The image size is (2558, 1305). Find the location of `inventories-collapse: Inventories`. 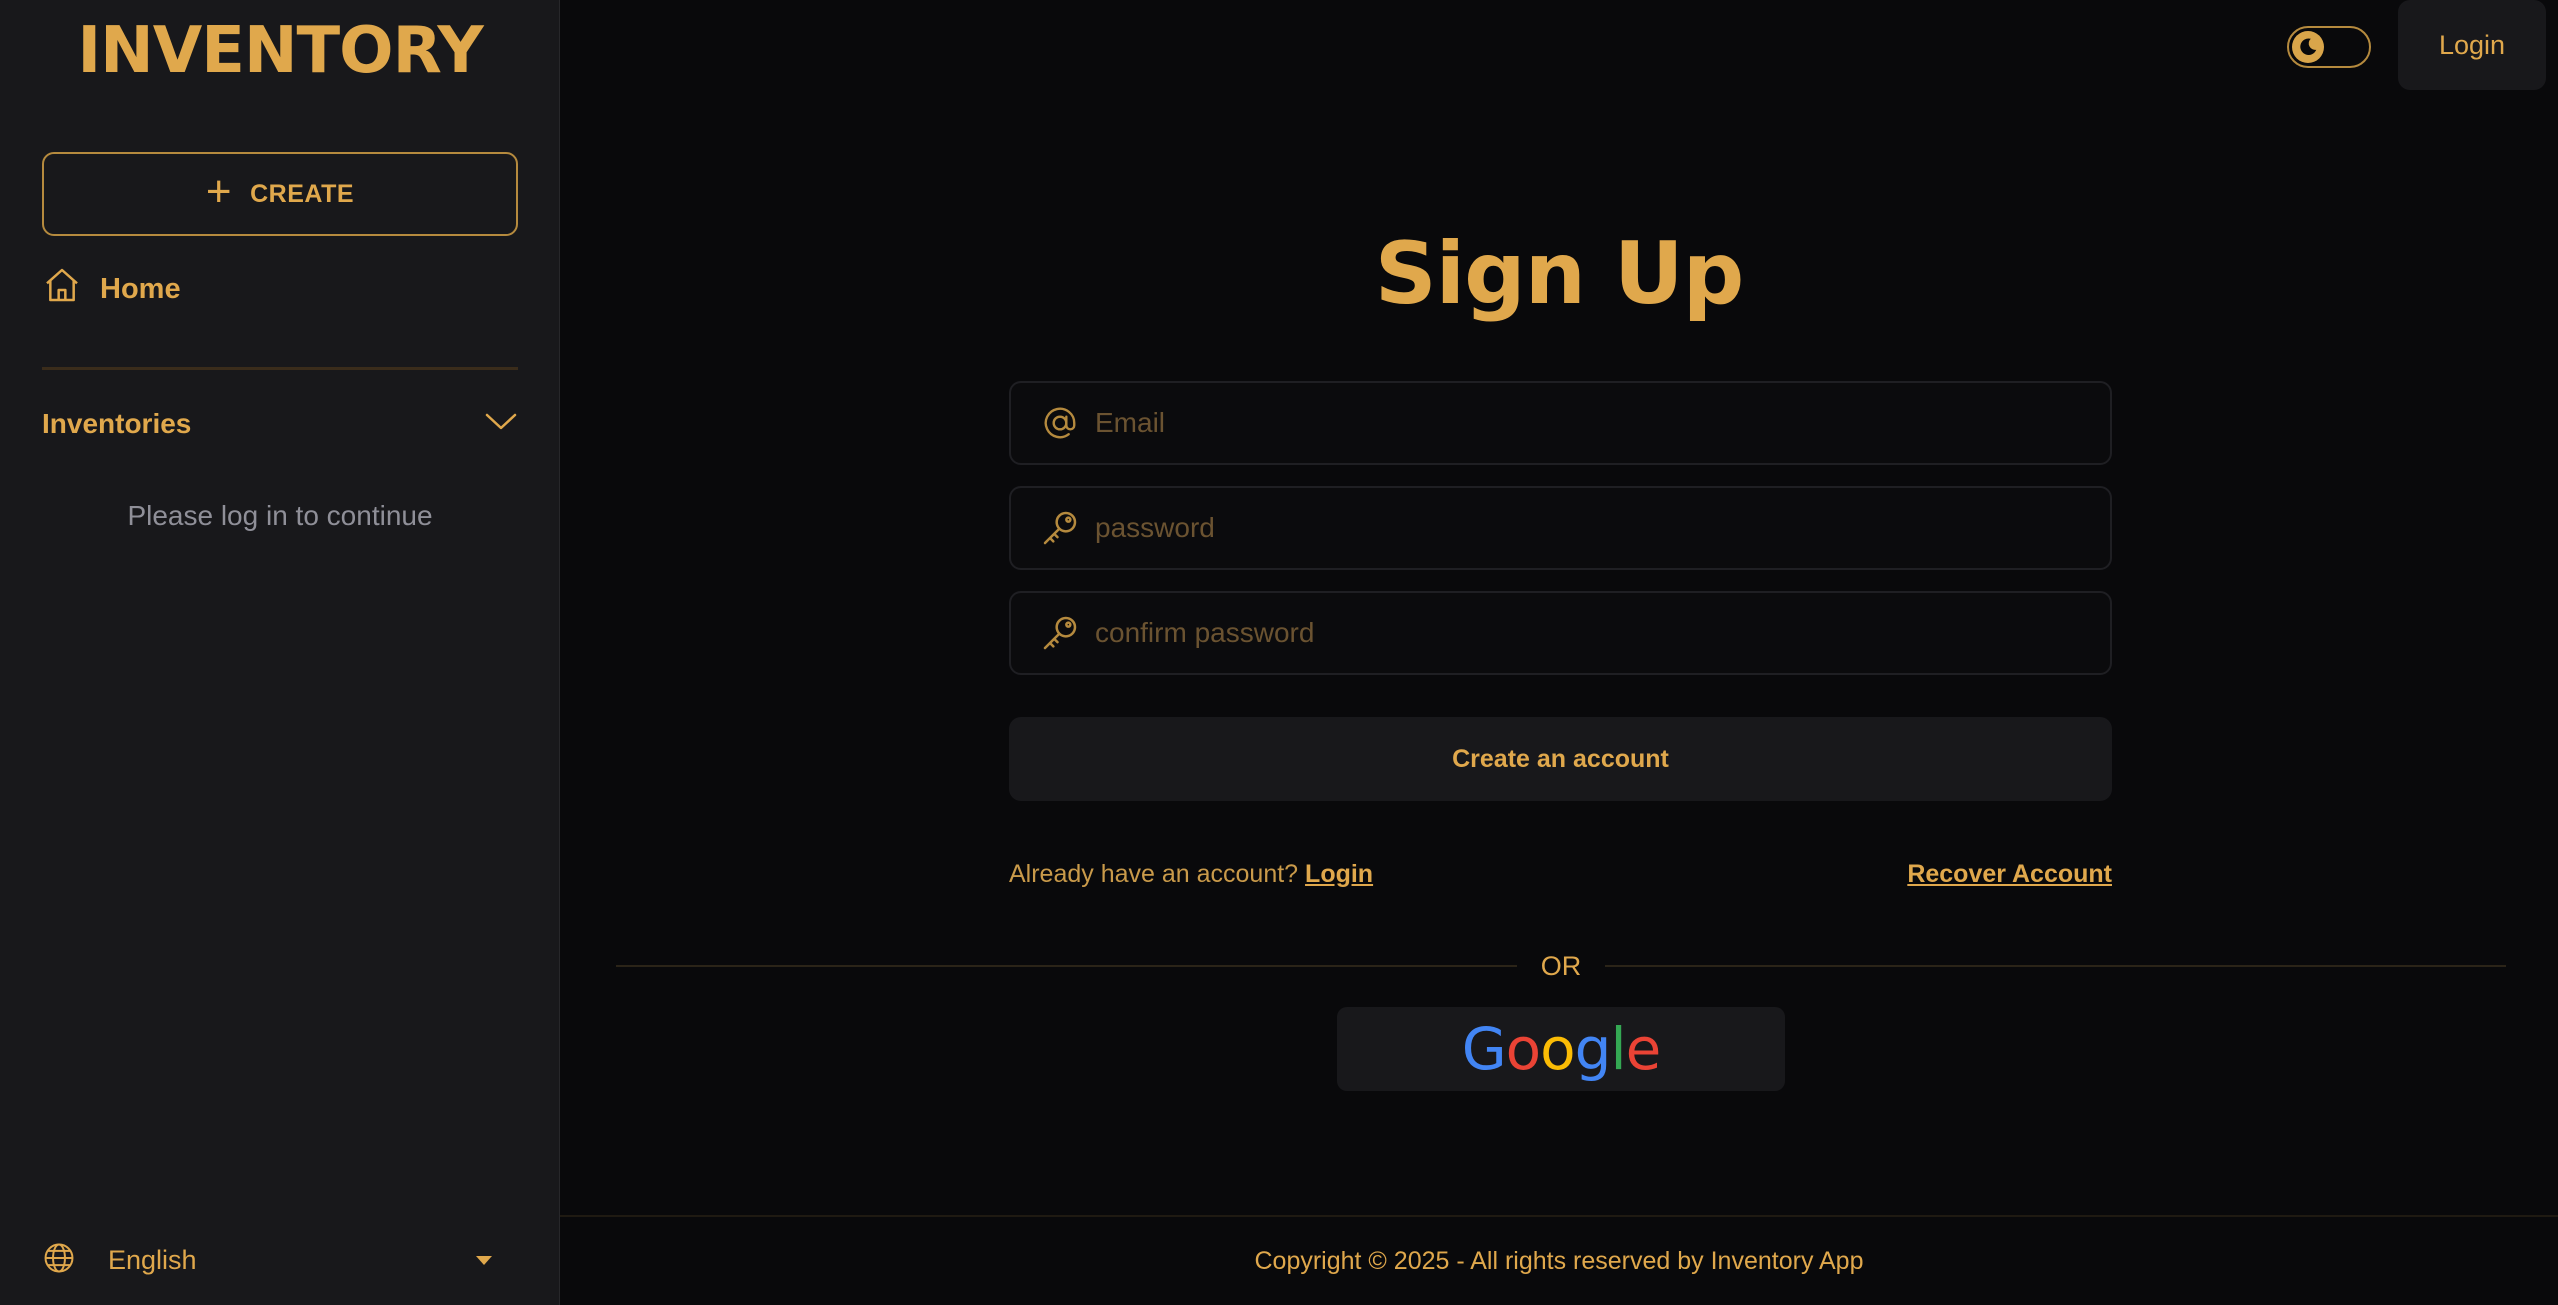

inventories-collapse: Inventories is located at coordinates (280, 424).